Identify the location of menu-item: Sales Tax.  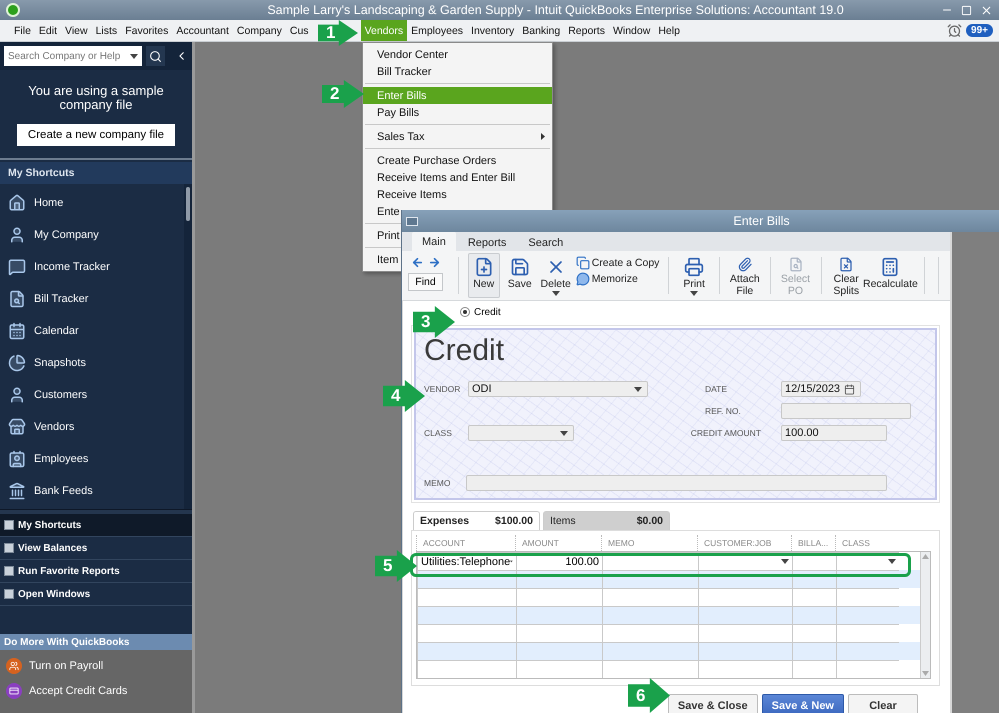
(457, 136).